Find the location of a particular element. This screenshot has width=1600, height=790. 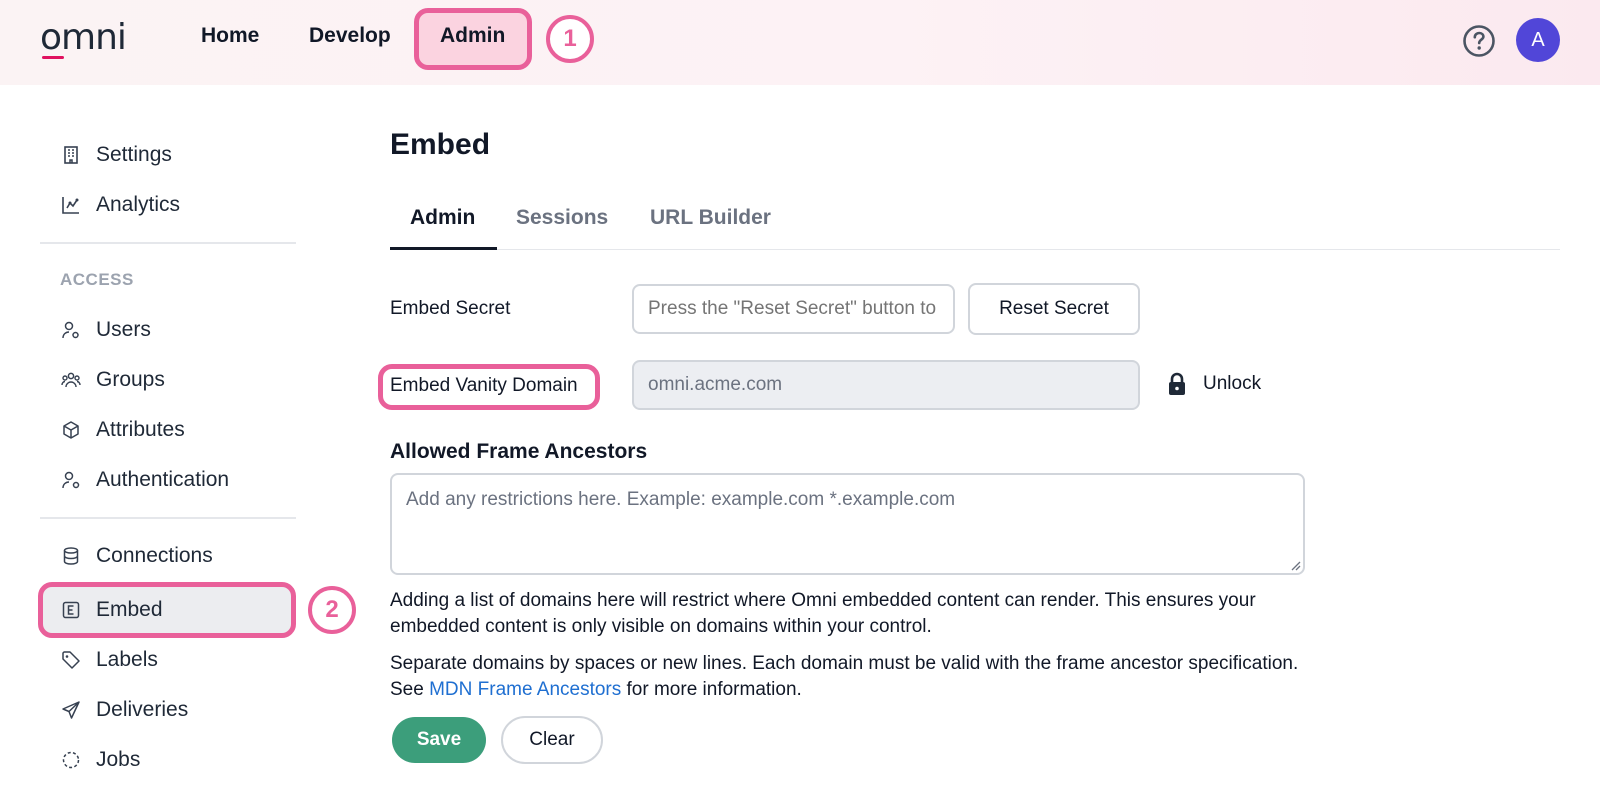

sidebar-item-jobs: Jobs is located at coordinates (100, 760).